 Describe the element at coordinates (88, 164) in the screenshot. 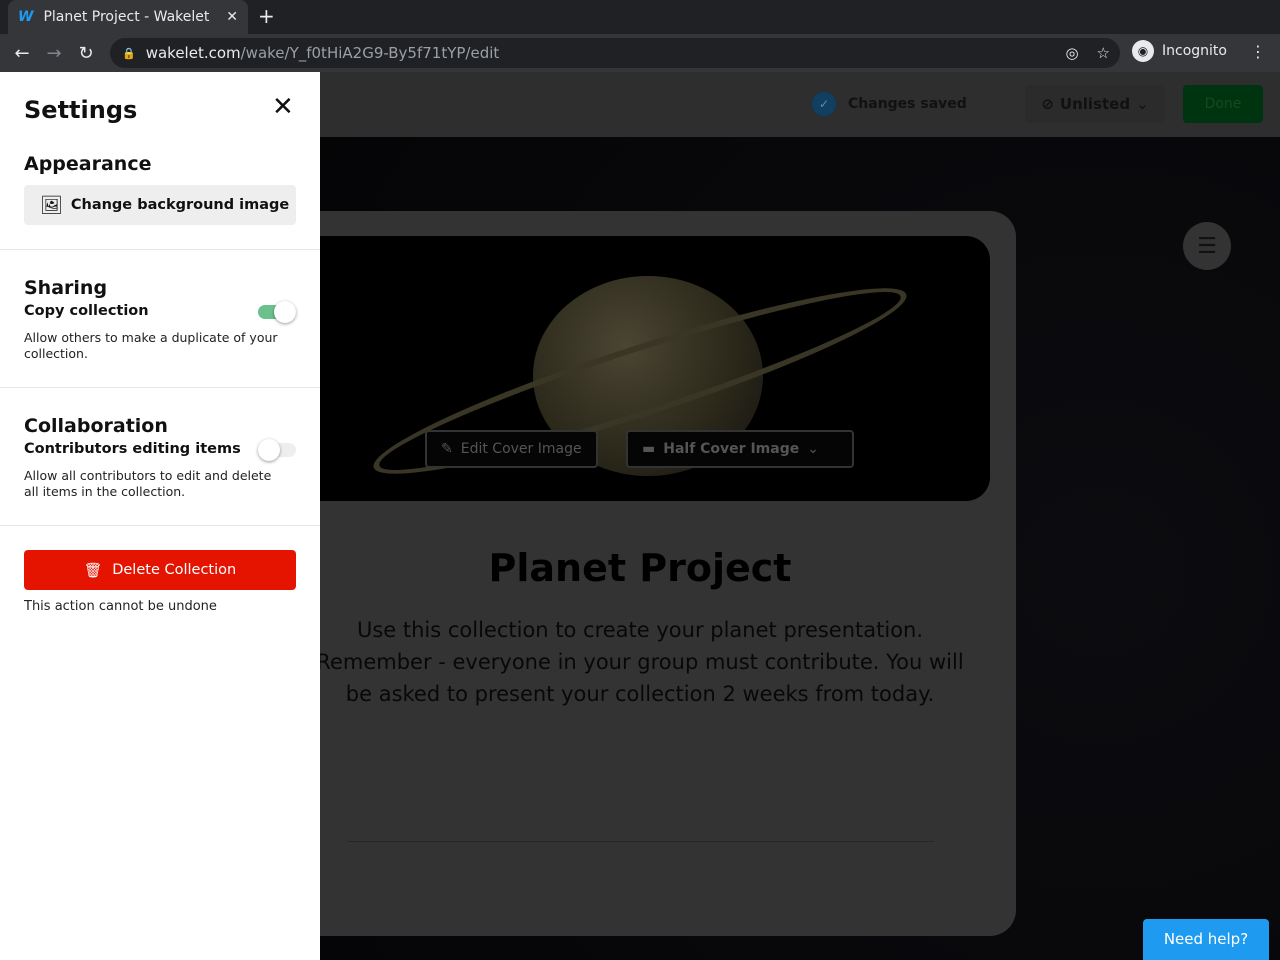

I see `appearance-heading: Appearance` at that location.